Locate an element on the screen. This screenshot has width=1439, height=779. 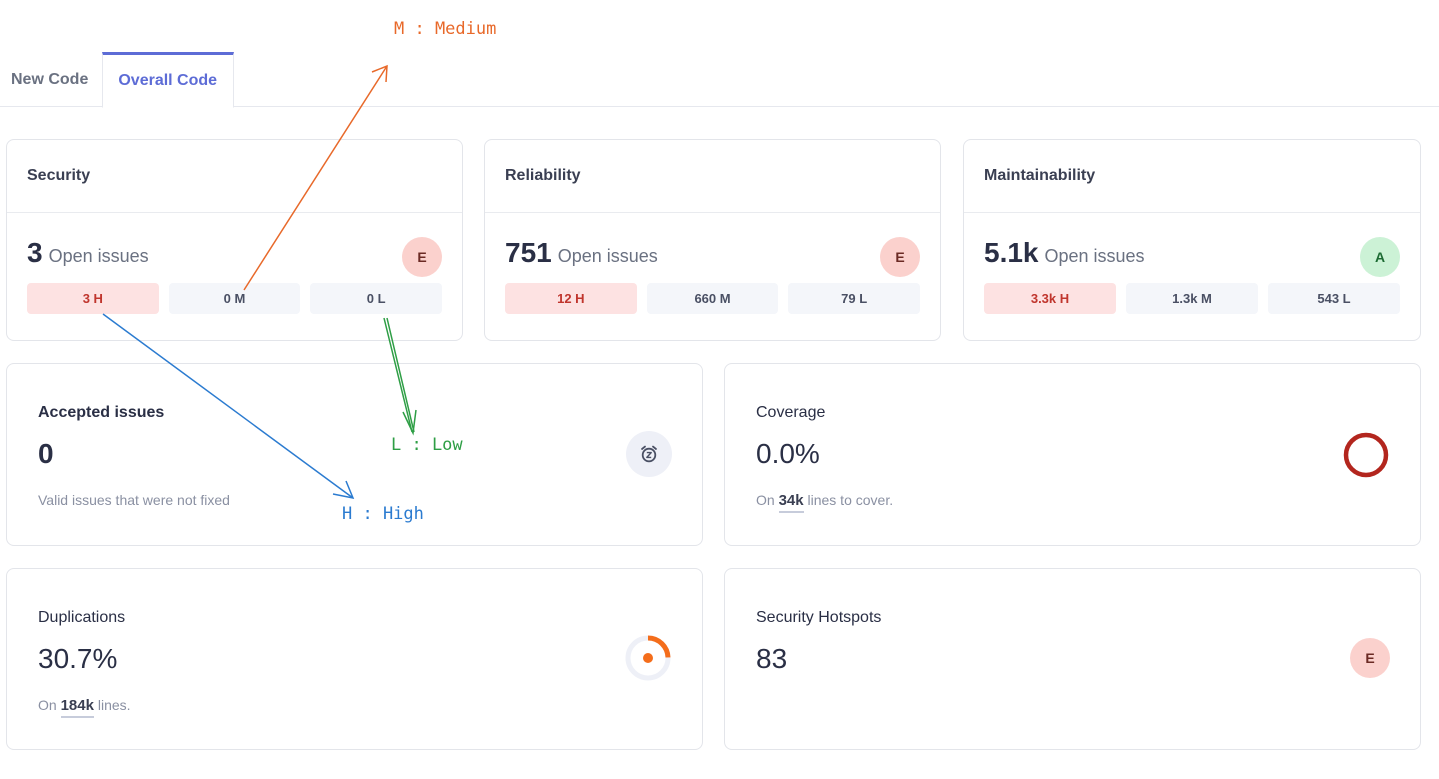
high-severity-chip: 12 H is located at coordinates (571, 298).